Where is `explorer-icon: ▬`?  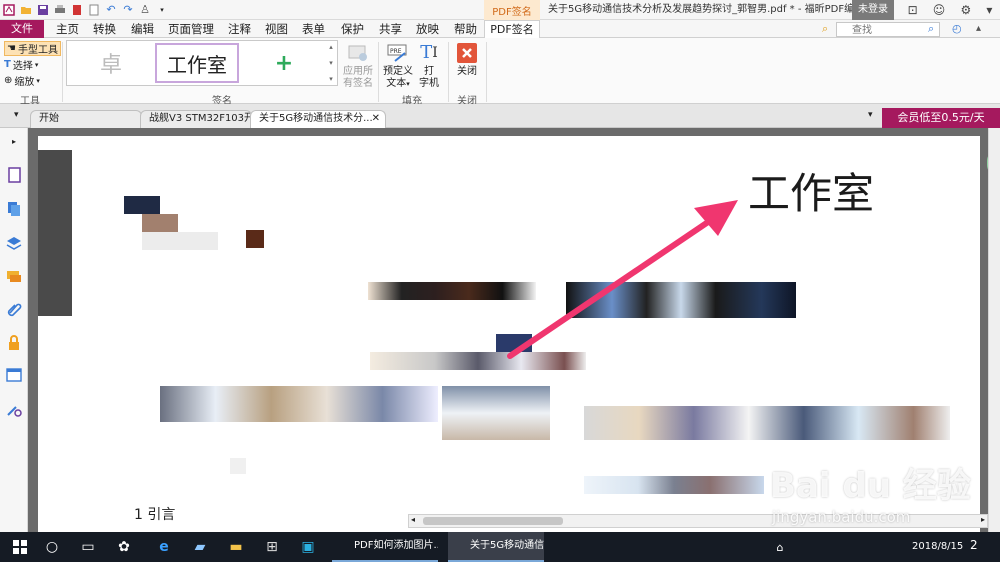
explorer-icon: ▬ is located at coordinates (236, 547).